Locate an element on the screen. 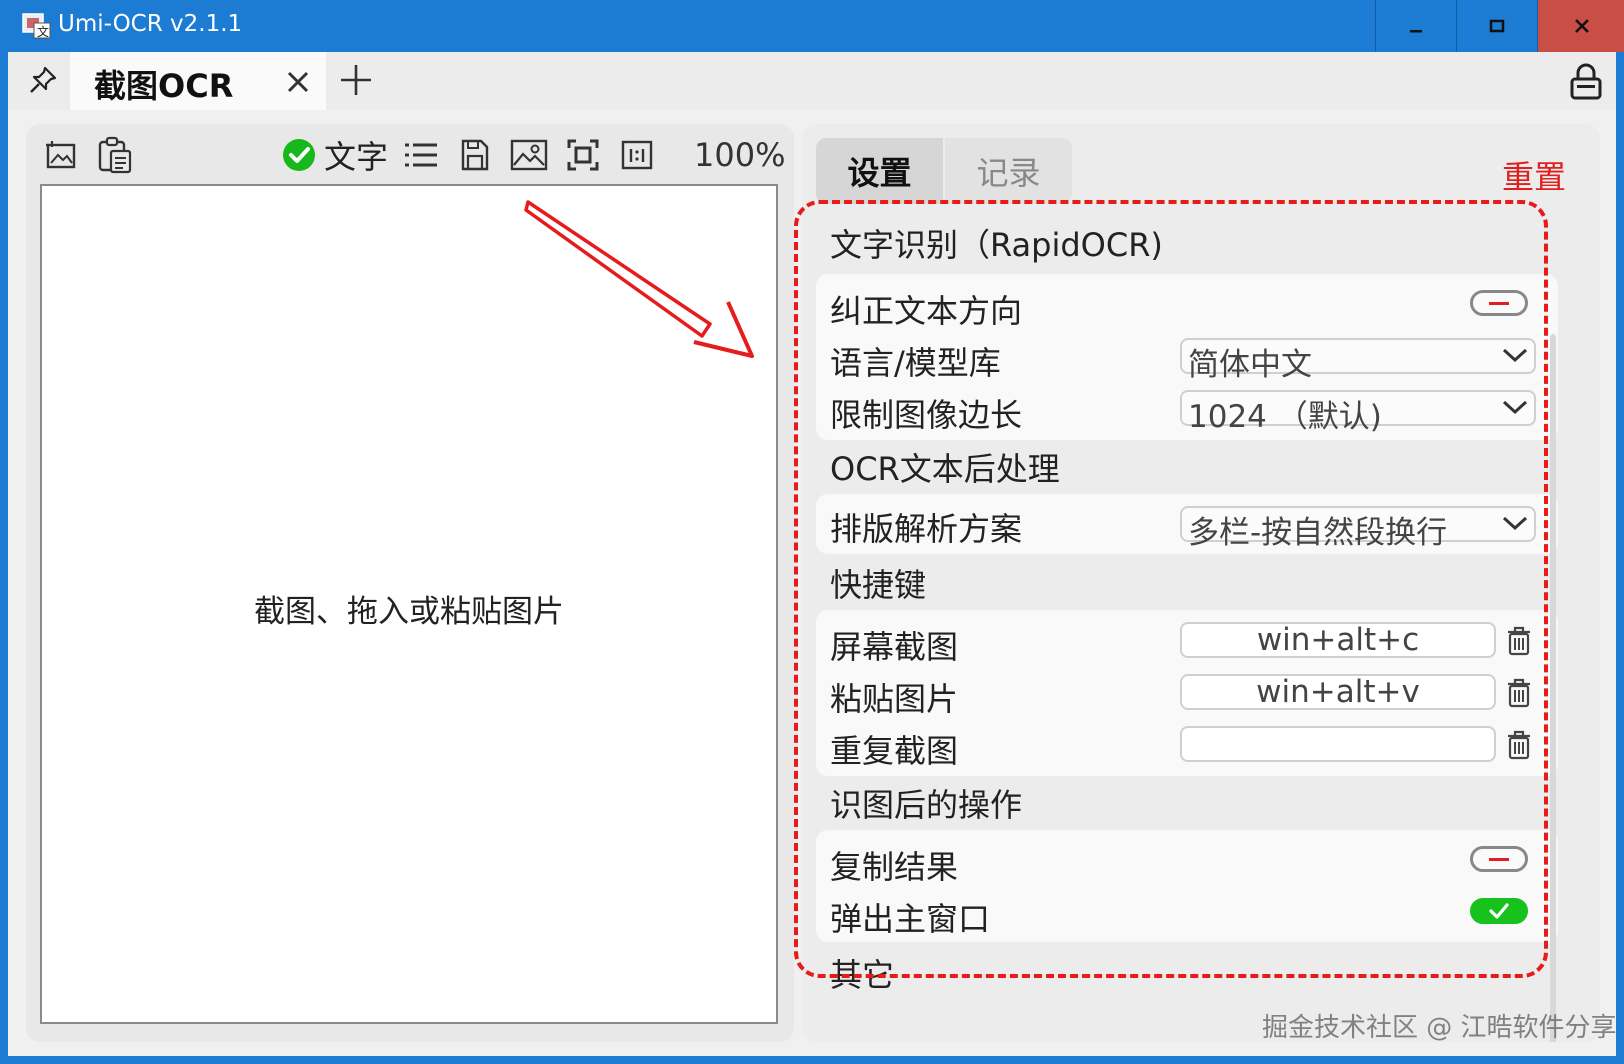 The width and height of the screenshot is (1624, 1064). group-title-post: OCR文本后处理 is located at coordinates (945, 469).